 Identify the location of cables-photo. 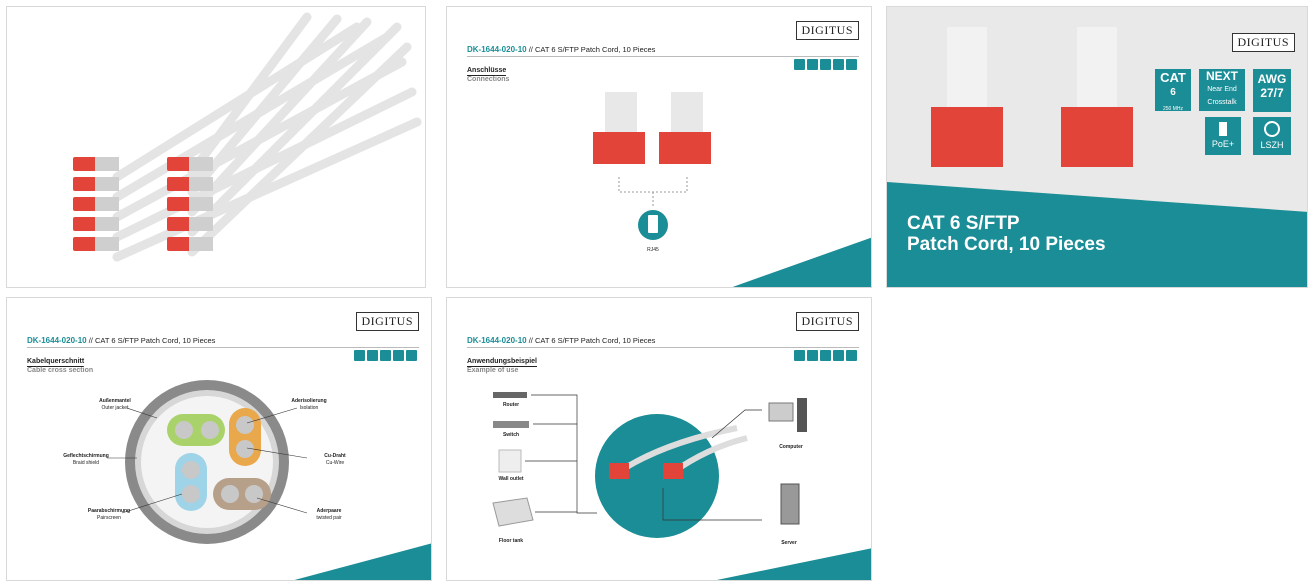
(247, 137).